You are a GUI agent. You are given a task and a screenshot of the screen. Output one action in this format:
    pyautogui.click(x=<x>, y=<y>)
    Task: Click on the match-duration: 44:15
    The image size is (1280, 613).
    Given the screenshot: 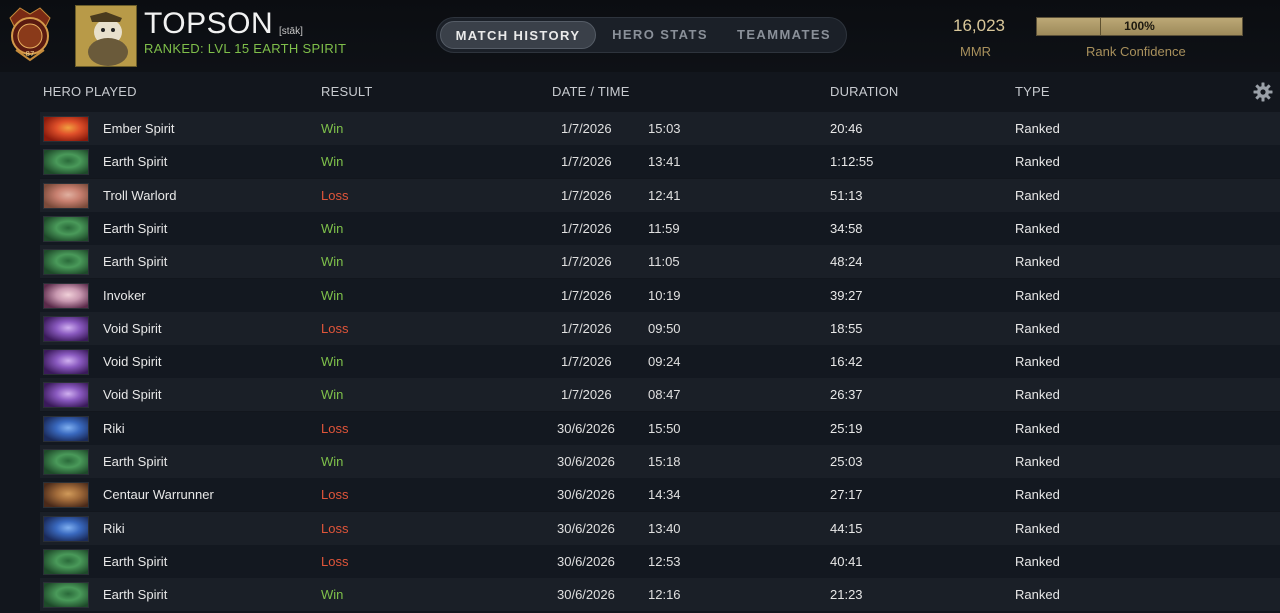 What is the action you would take?
    pyautogui.click(x=846, y=528)
    